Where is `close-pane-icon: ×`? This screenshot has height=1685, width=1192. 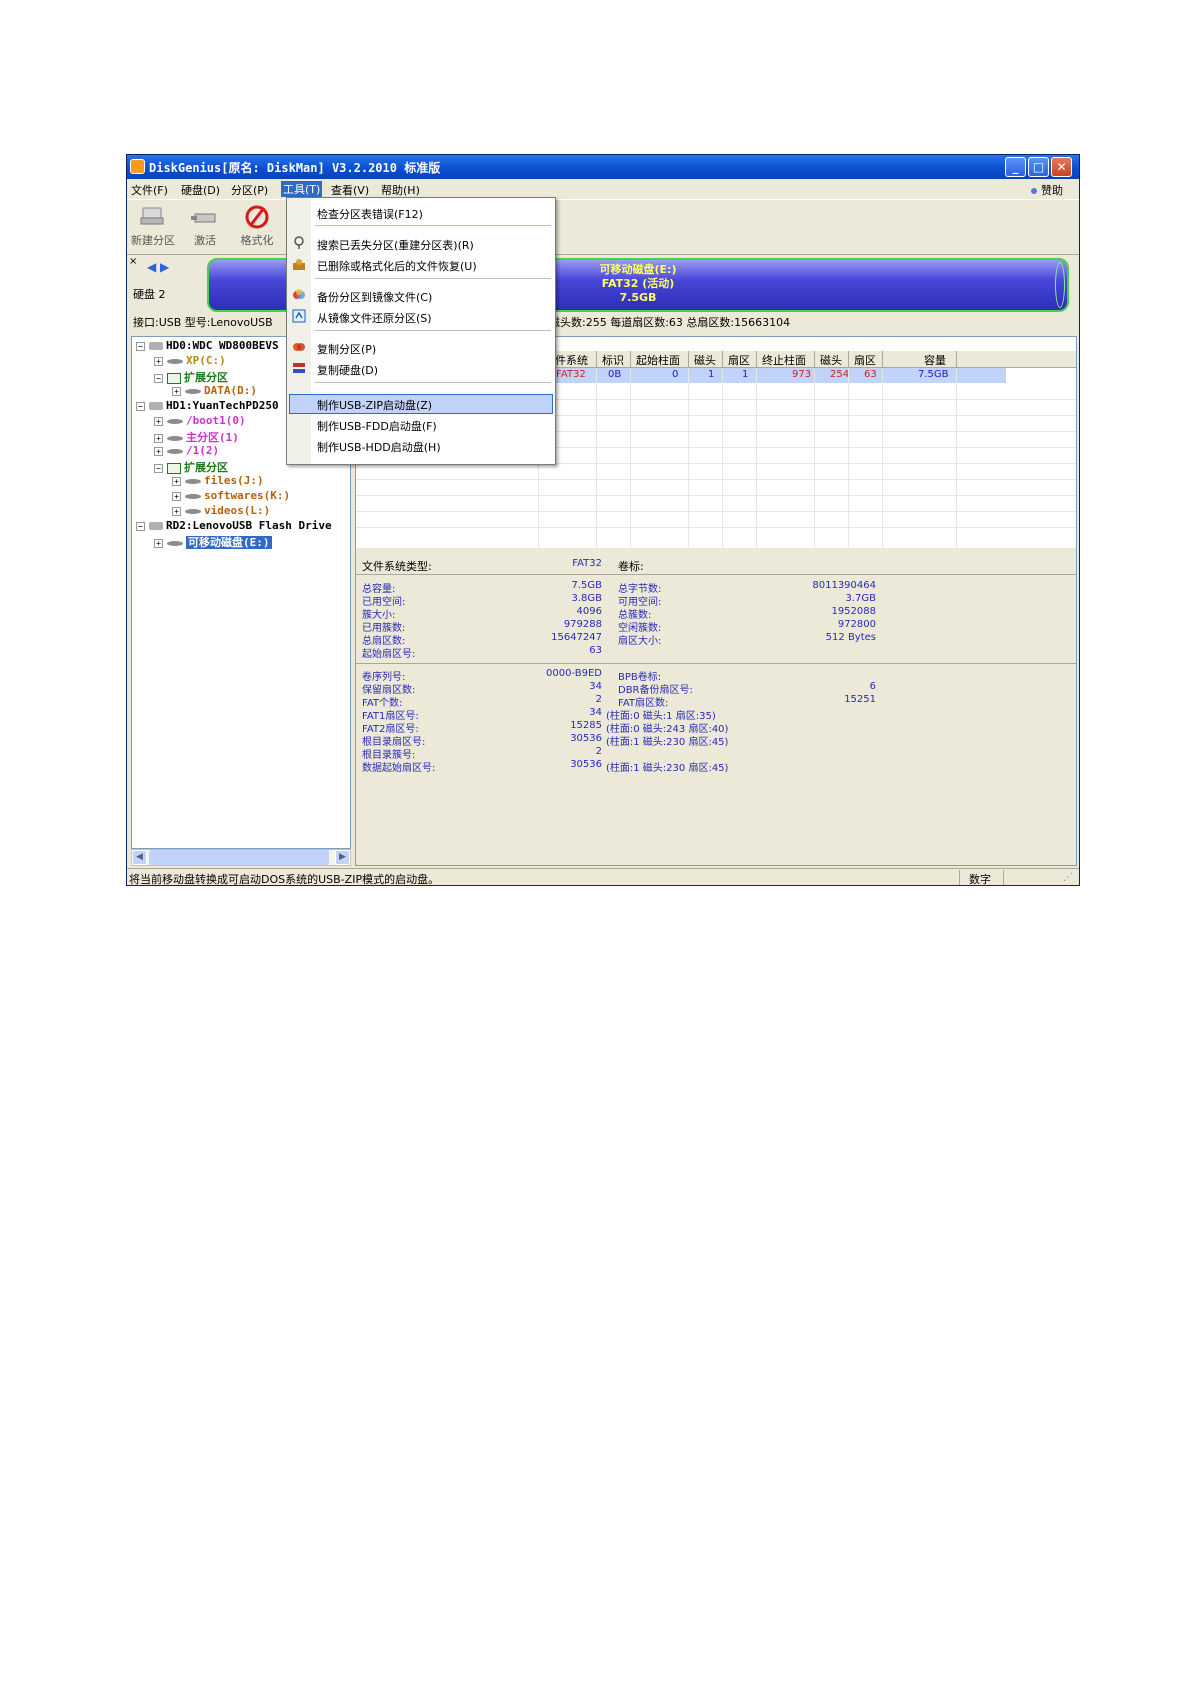 close-pane-icon: × is located at coordinates (133, 261).